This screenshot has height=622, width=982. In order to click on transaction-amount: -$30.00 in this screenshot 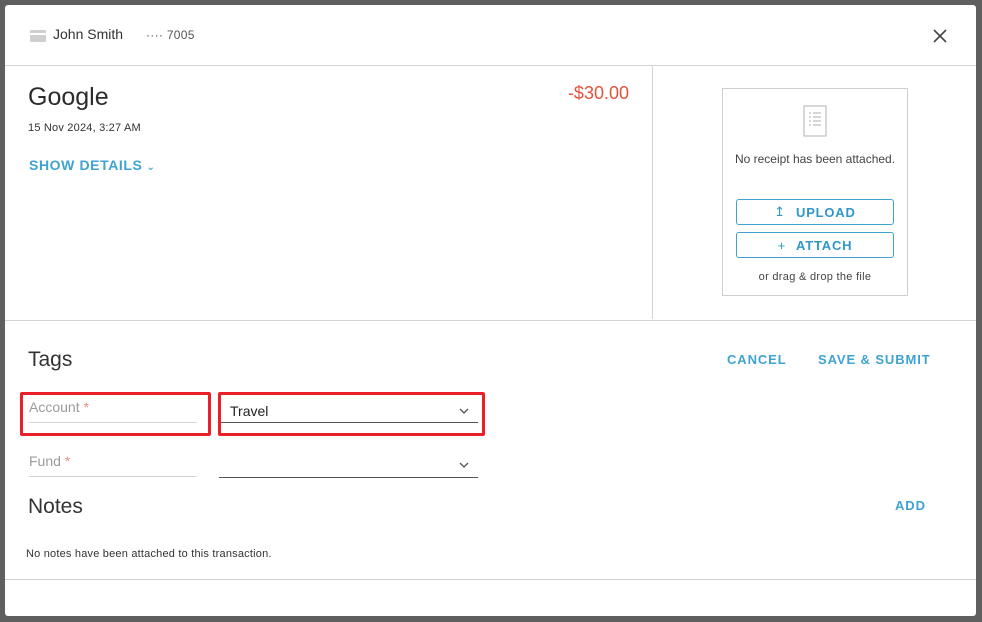, I will do `click(598, 93)`.